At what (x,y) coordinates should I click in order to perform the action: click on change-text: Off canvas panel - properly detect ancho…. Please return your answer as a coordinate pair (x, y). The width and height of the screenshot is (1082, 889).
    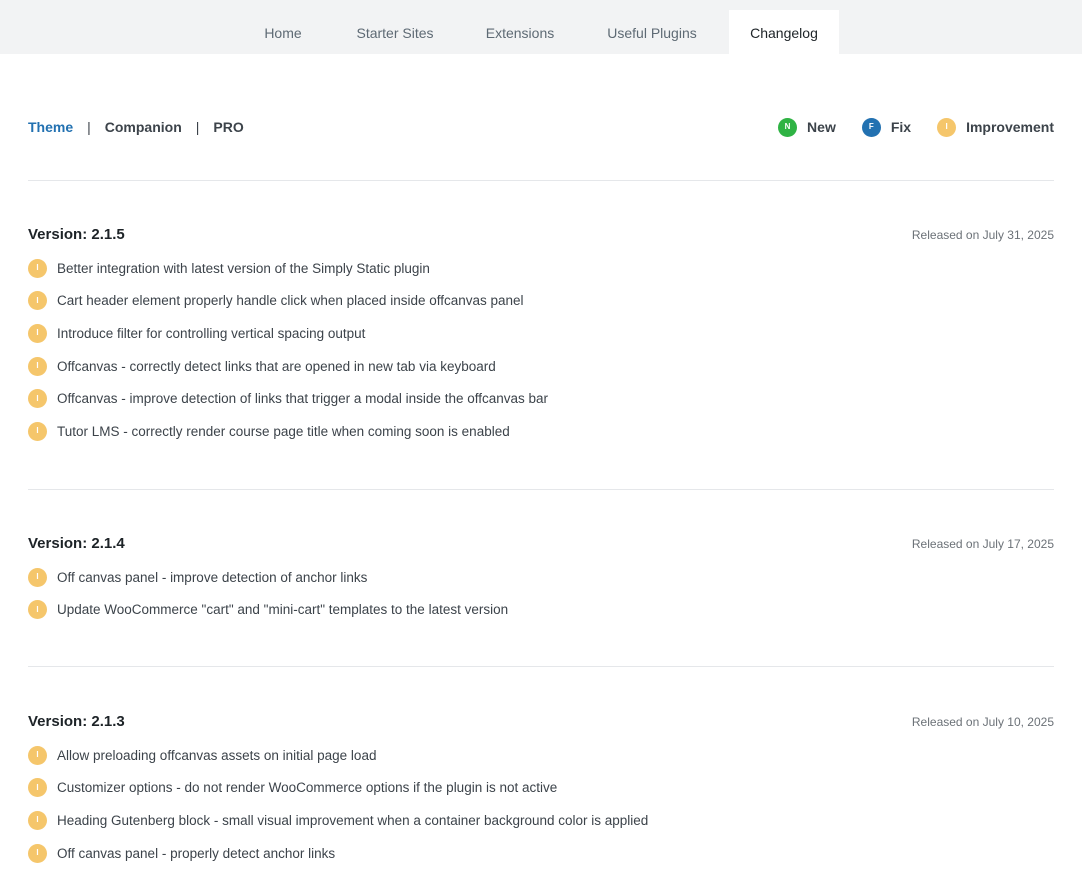
    Looking at the image, I should click on (196, 853).